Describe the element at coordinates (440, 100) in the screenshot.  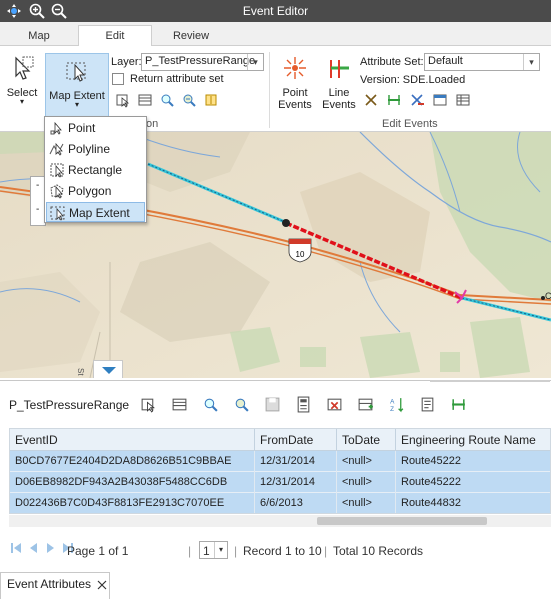
I see `edit-attributes-icon` at that location.